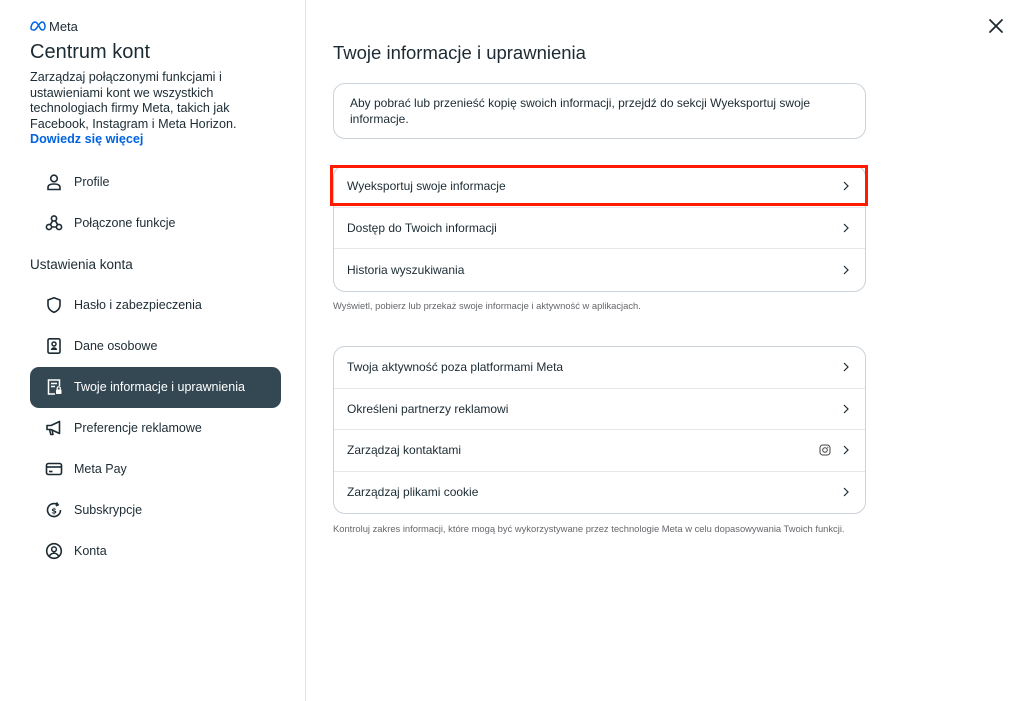  What do you see at coordinates (155, 182) in the screenshot?
I see `sidebar-item-profile: Profile` at bounding box center [155, 182].